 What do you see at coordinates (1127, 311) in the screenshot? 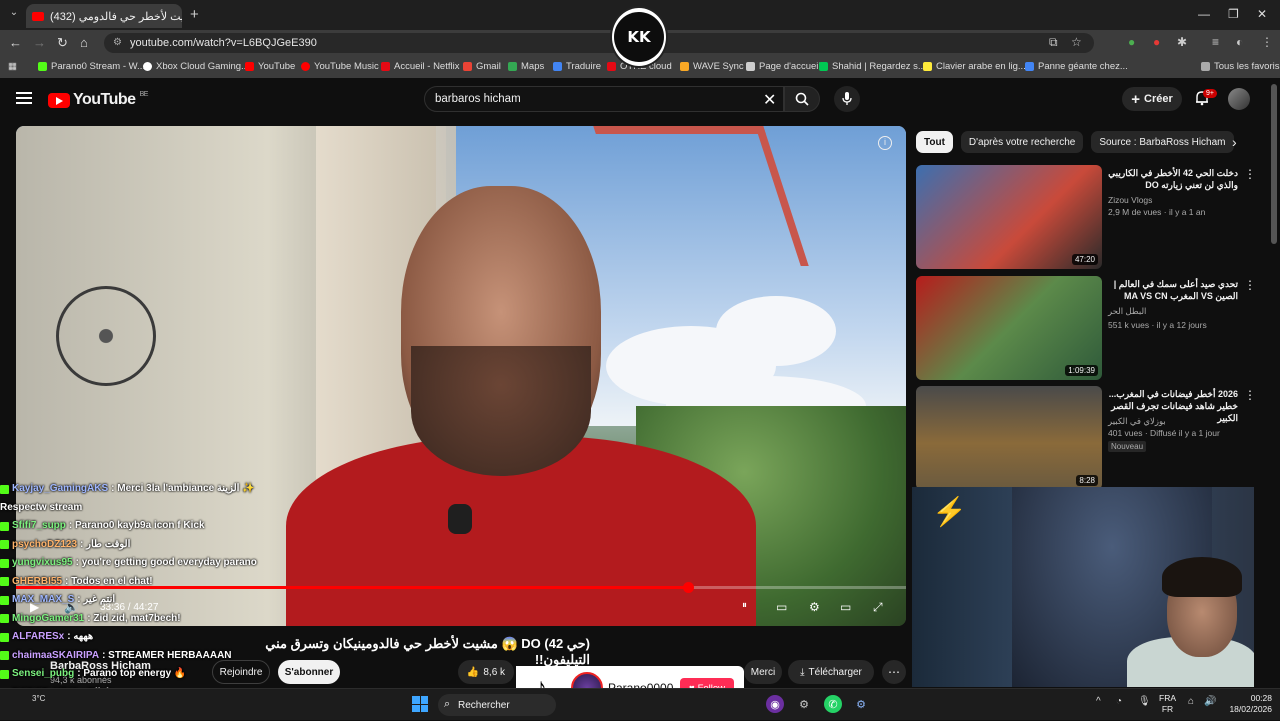
I see `recommended-channel: البطل الحر` at bounding box center [1127, 311].